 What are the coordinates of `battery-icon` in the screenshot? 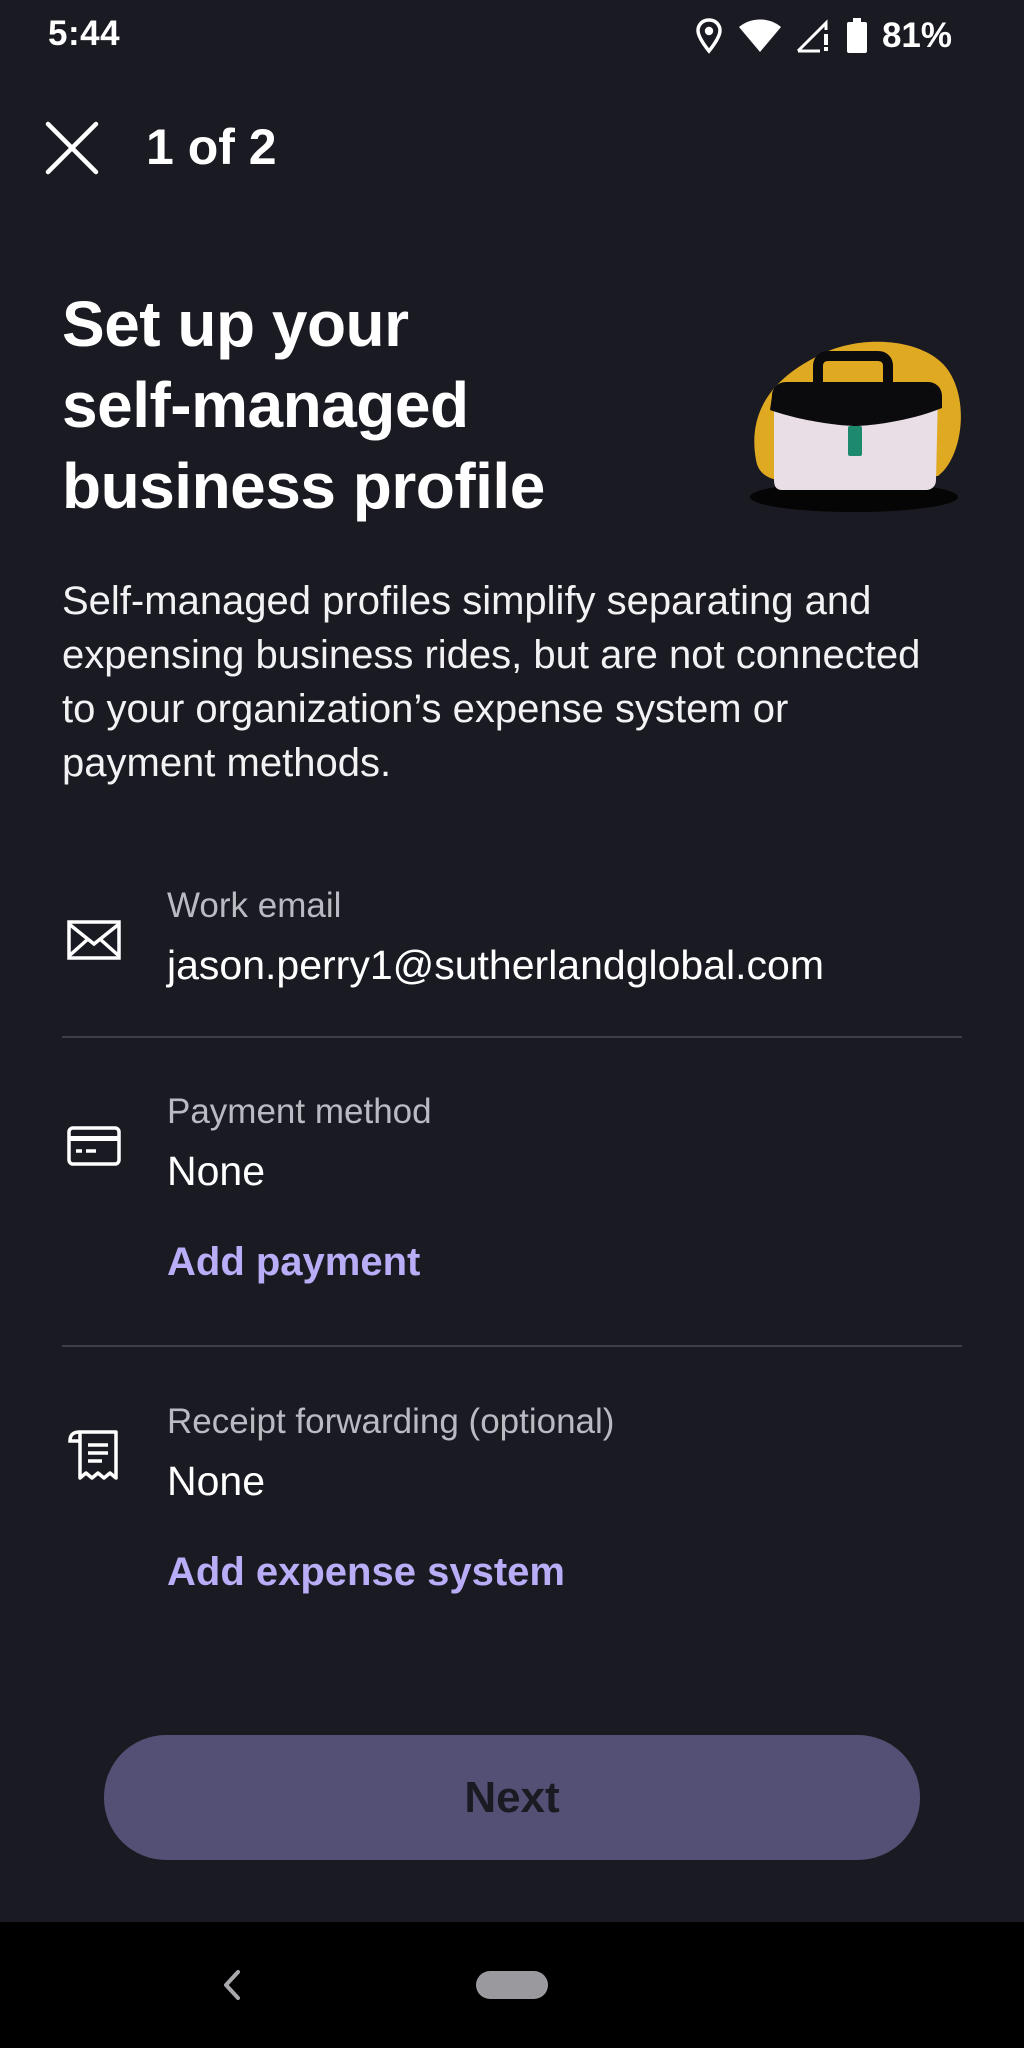 It's located at (856, 35).